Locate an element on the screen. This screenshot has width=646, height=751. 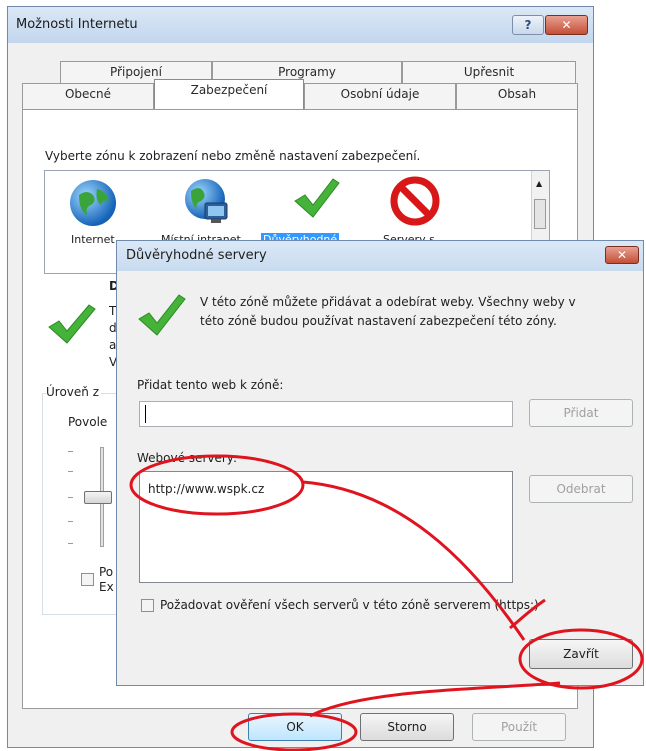
ok-button: OK is located at coordinates (295, 727).